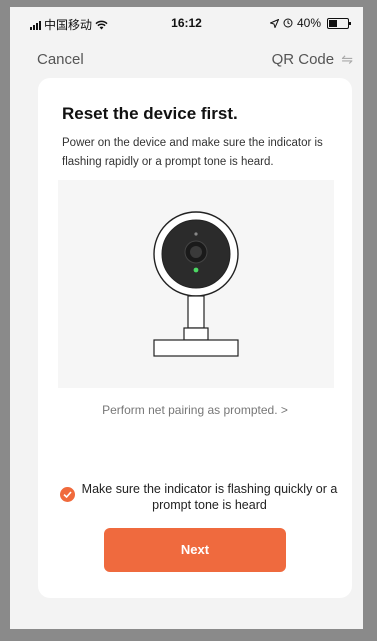 This screenshot has height=641, width=377. I want to click on next-button: Next, so click(195, 550).